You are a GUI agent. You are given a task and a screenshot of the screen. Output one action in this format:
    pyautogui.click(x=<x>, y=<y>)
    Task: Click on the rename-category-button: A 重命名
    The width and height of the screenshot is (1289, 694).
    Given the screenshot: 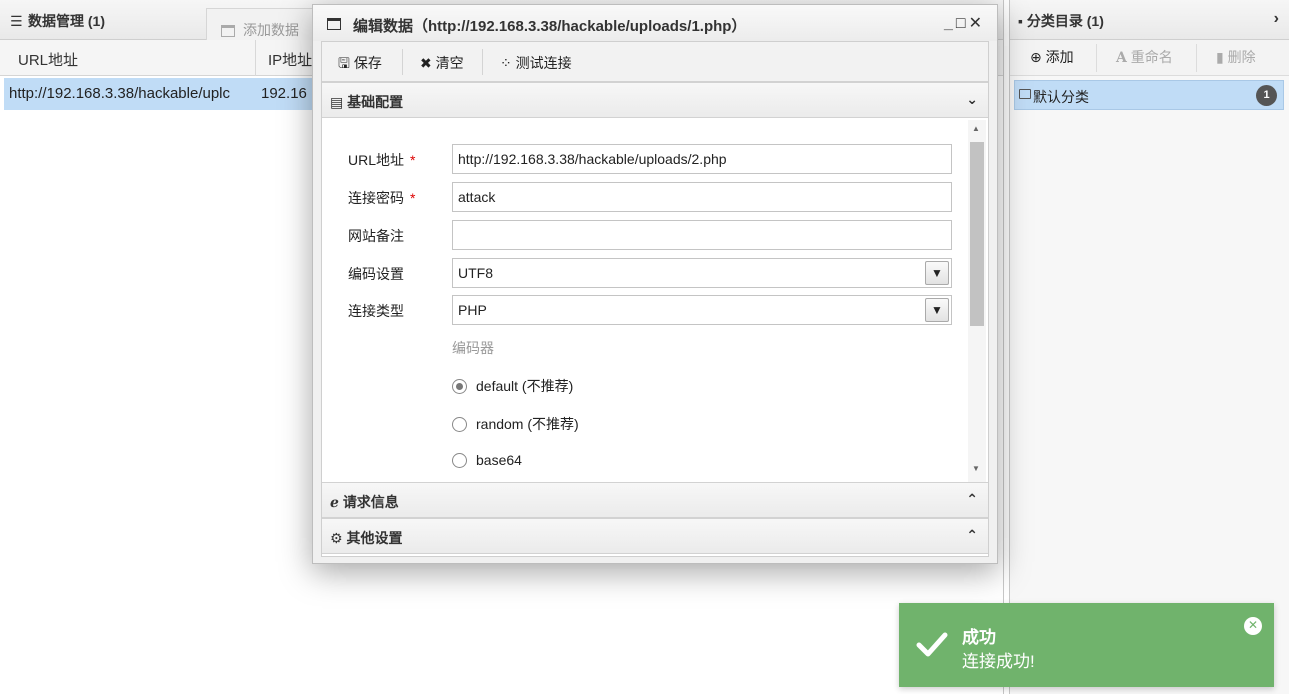 What is the action you would take?
    pyautogui.click(x=1144, y=57)
    